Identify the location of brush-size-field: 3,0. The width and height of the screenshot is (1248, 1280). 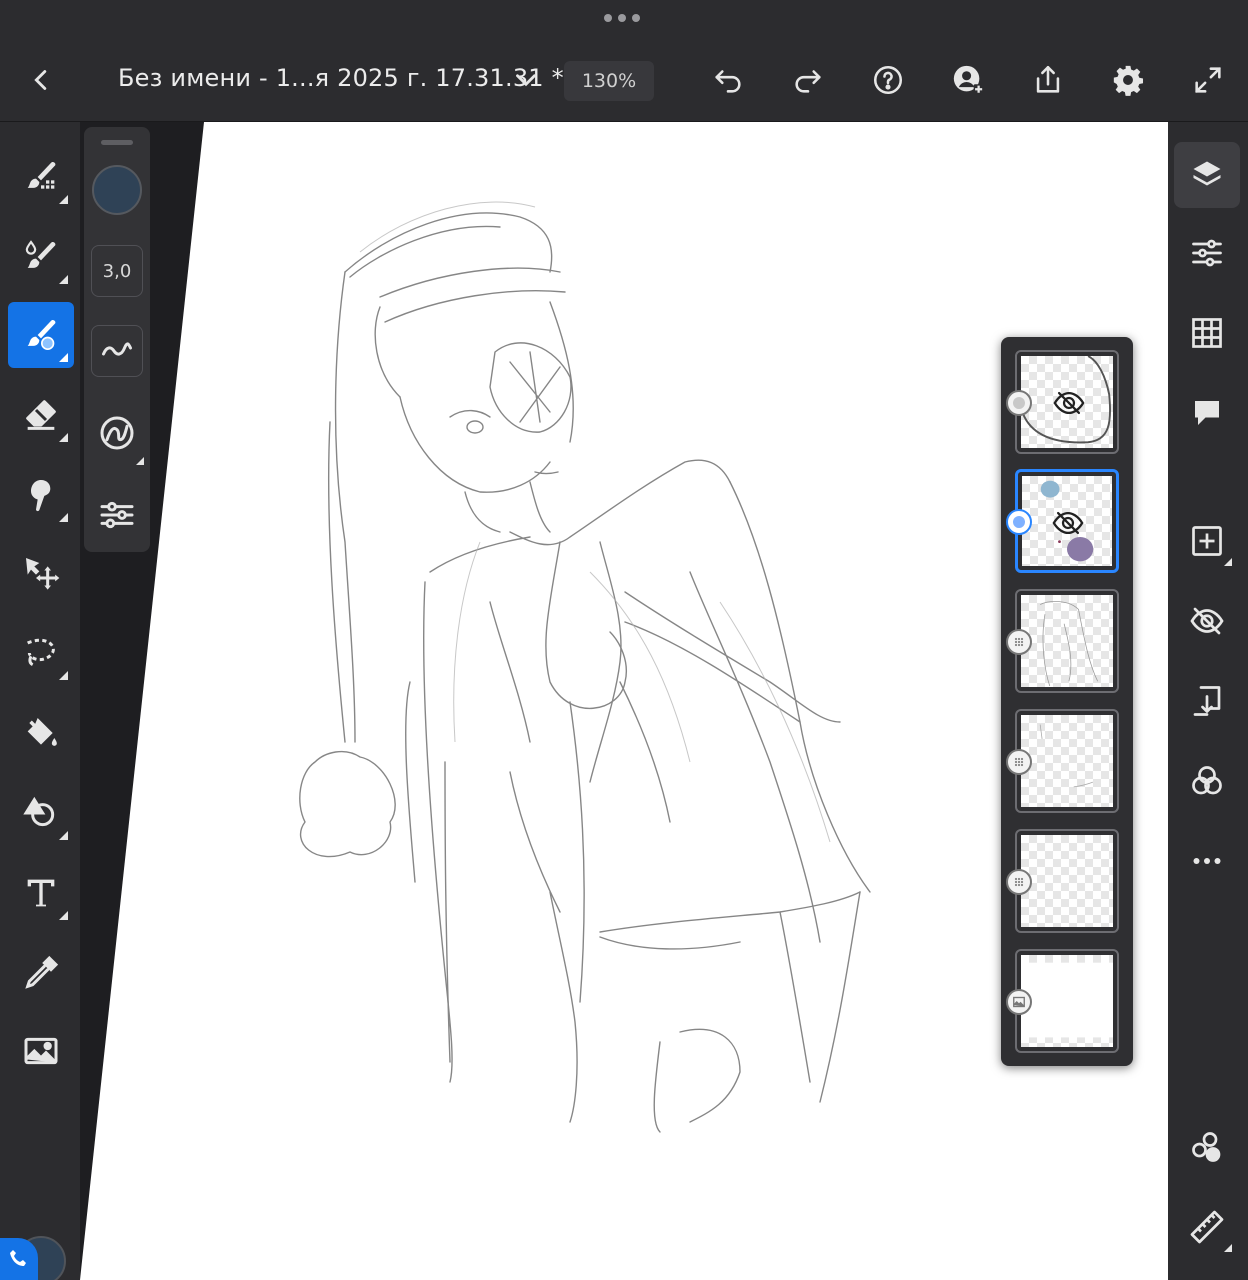
(117, 271).